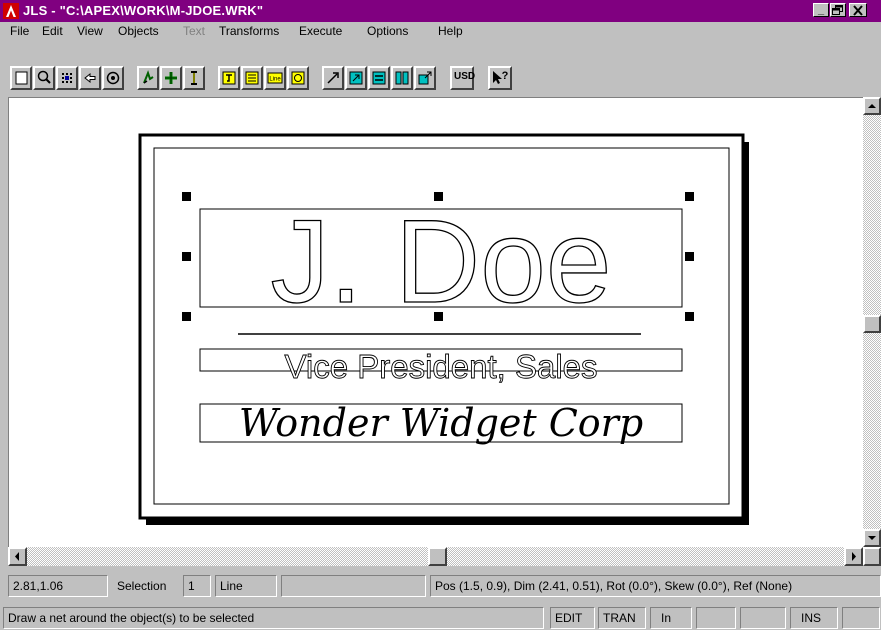  Describe the element at coordinates (387, 31) in the screenshot. I see `menu-options: Options` at that location.